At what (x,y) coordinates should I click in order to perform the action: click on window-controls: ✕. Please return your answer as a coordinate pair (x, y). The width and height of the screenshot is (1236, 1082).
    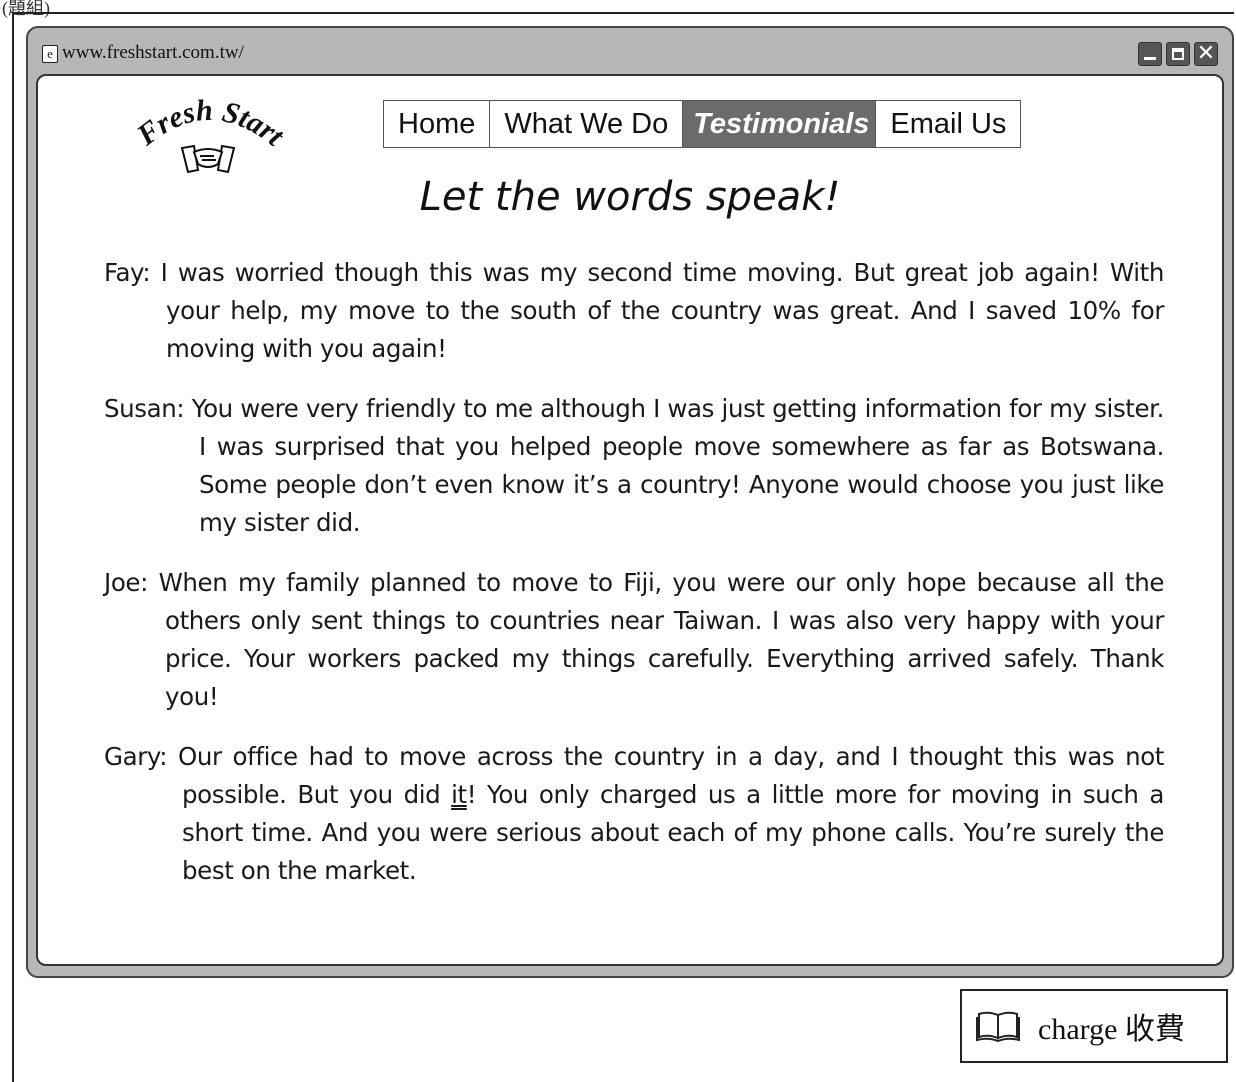
    Looking at the image, I should click on (1178, 54).